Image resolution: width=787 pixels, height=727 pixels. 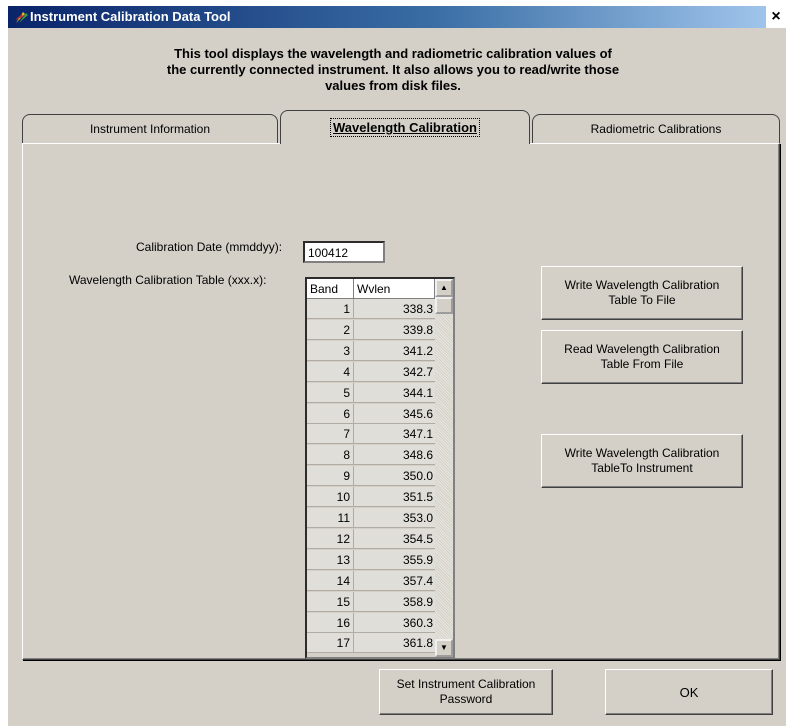 I want to click on table-row: 6 345.6, so click(x=371, y=413).